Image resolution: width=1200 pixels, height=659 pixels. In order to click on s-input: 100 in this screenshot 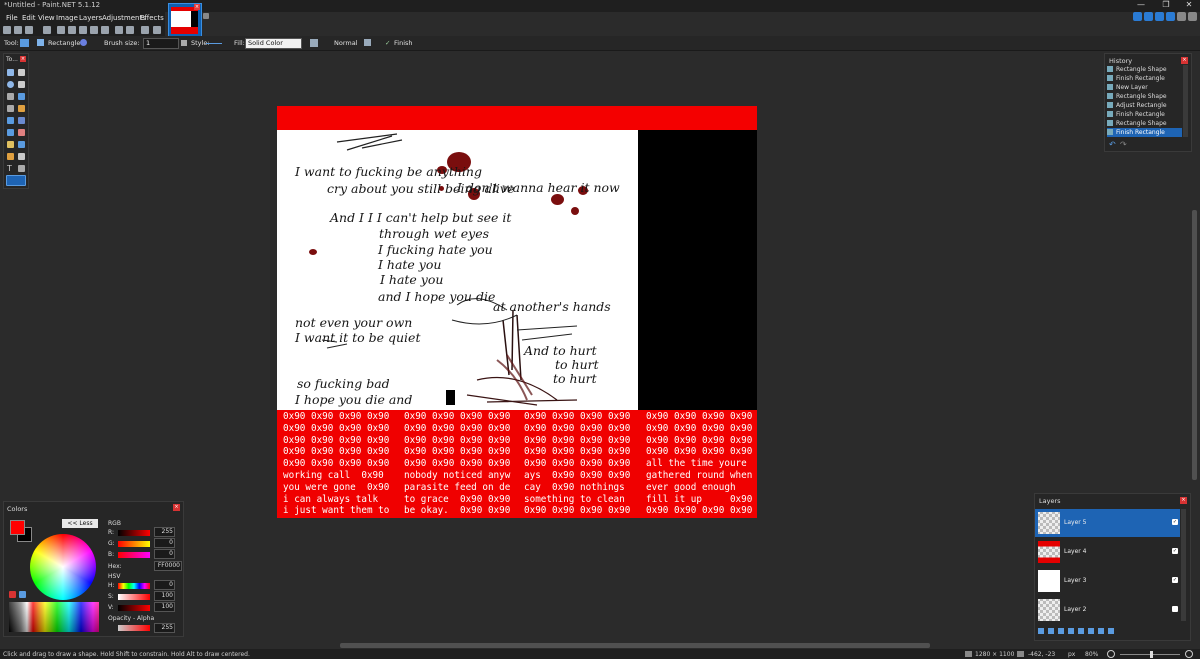, I will do `click(164, 596)`.